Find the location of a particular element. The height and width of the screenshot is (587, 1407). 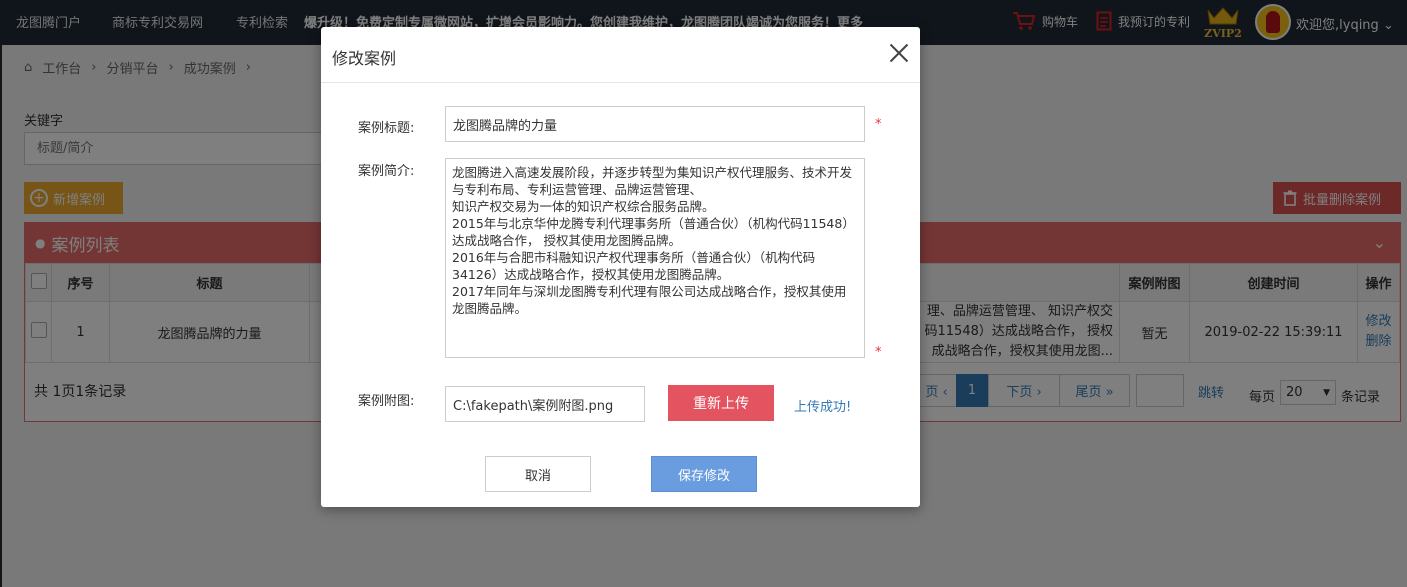

case-title-input: 龙图腾品牌的力量 is located at coordinates (655, 124).